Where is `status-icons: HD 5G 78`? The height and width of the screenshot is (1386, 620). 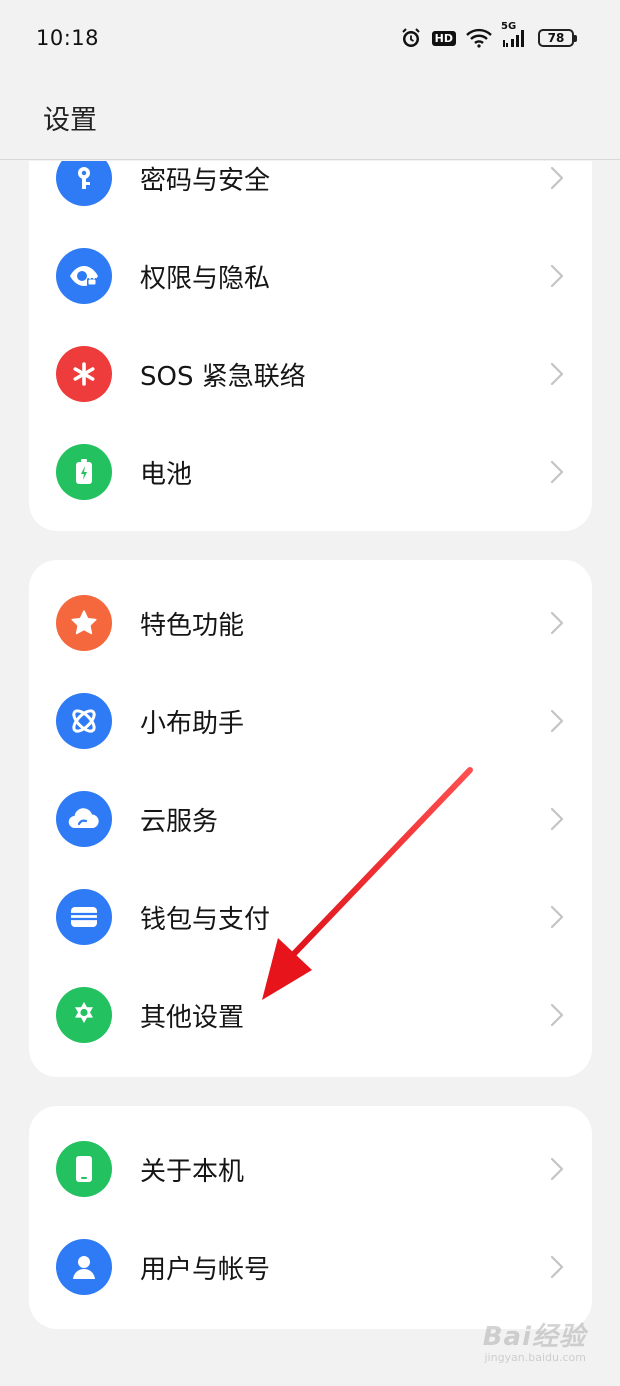
status-icons: HD 5G 78 is located at coordinates (488, 35).